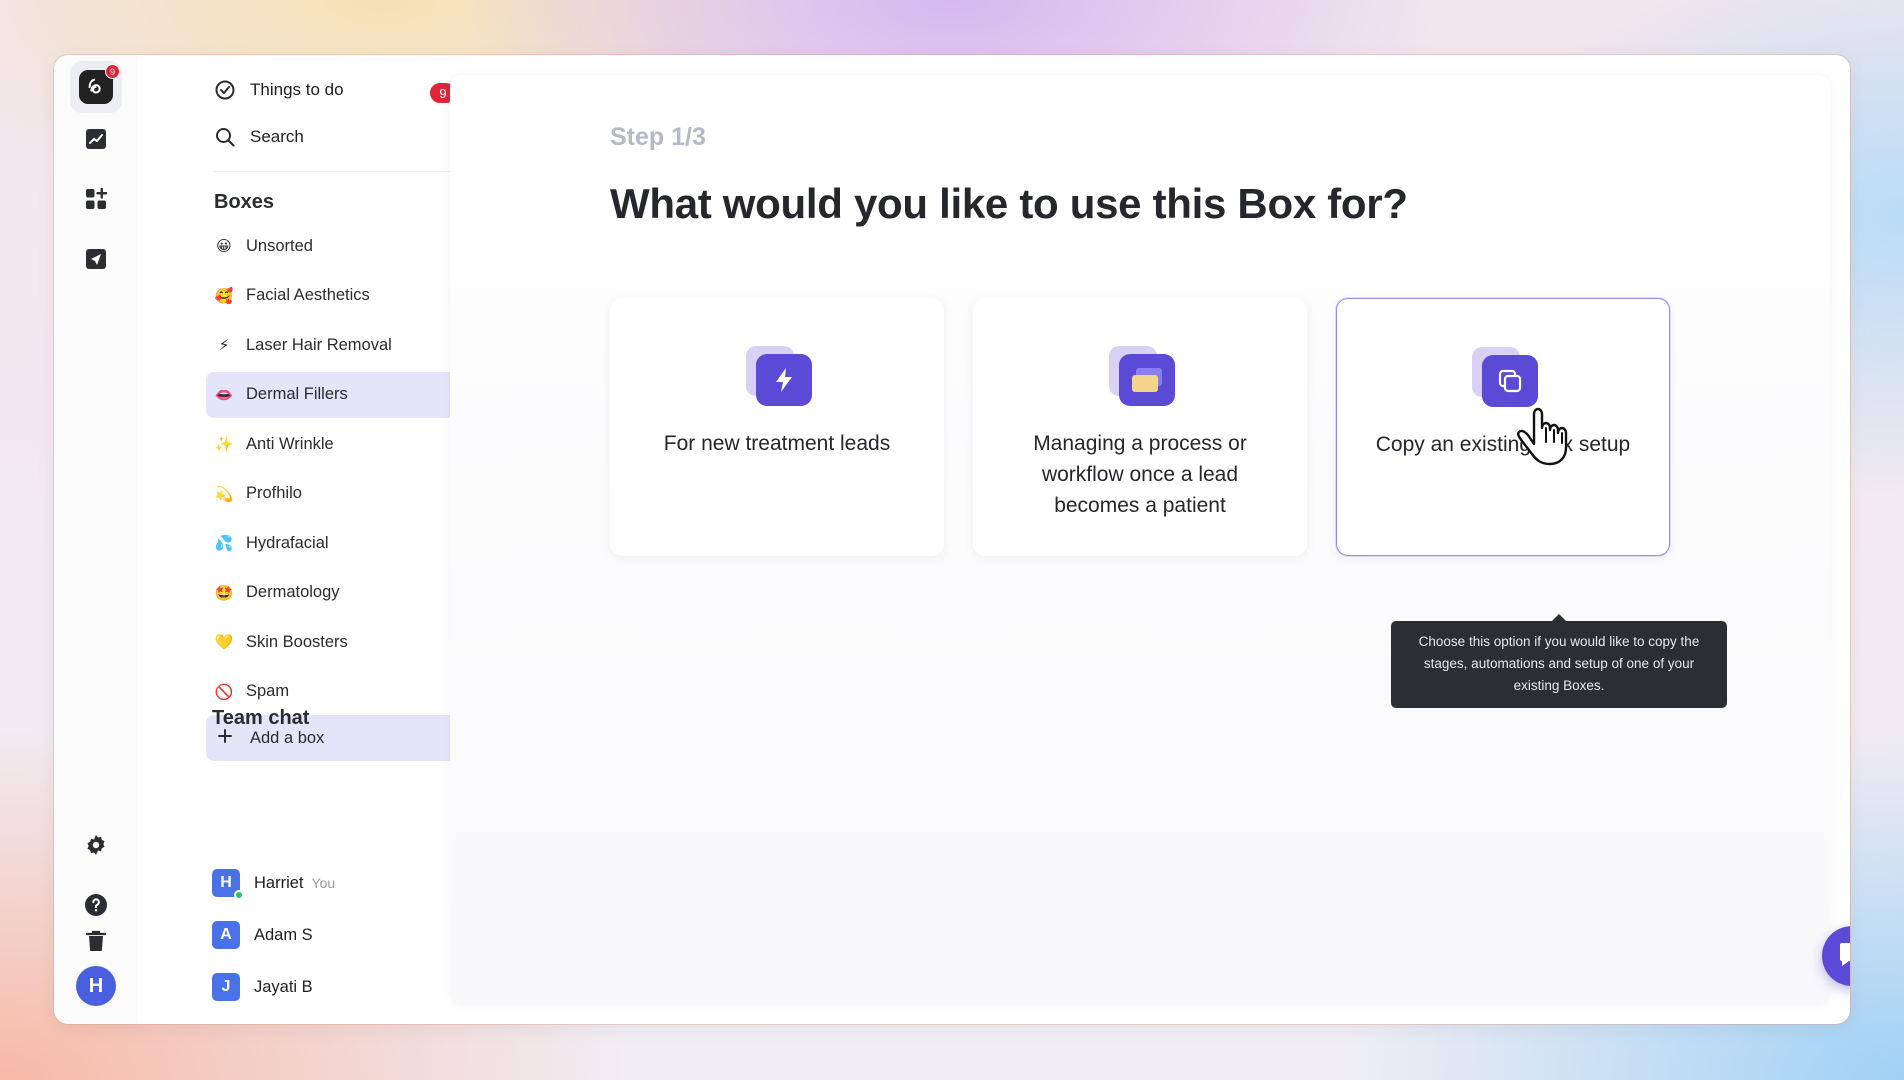  What do you see at coordinates (341, 444) in the screenshot?
I see `box-item-anti-wrinkle: ✨ Anti Wrinkle` at bounding box center [341, 444].